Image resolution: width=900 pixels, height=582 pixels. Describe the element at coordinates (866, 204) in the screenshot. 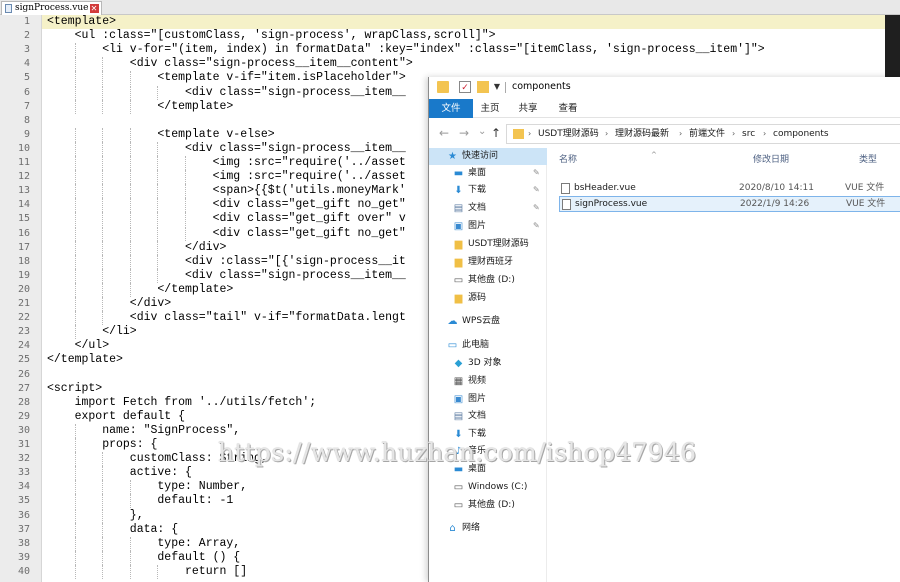

I see `file-type: VUE 文件` at that location.